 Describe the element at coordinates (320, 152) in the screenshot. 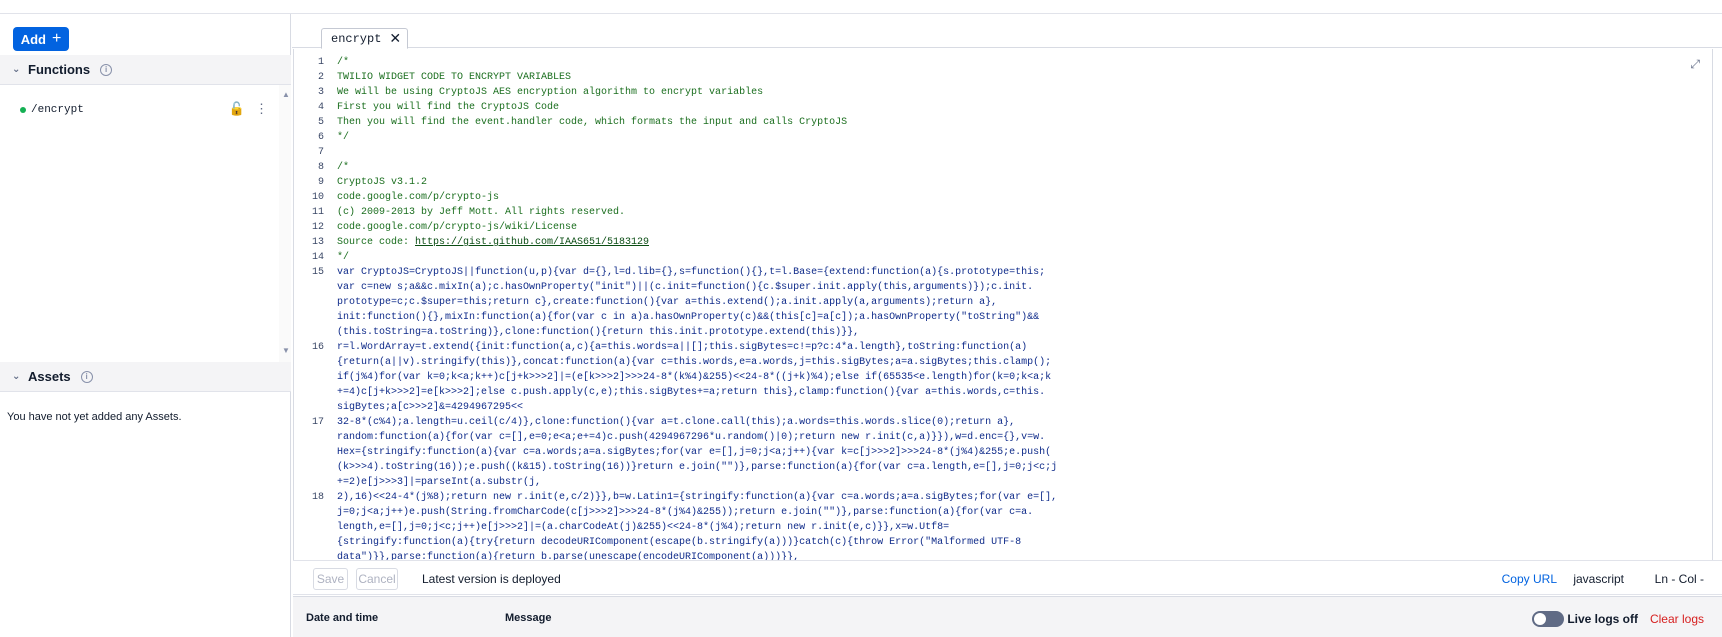

I see `line-number: 7` at that location.